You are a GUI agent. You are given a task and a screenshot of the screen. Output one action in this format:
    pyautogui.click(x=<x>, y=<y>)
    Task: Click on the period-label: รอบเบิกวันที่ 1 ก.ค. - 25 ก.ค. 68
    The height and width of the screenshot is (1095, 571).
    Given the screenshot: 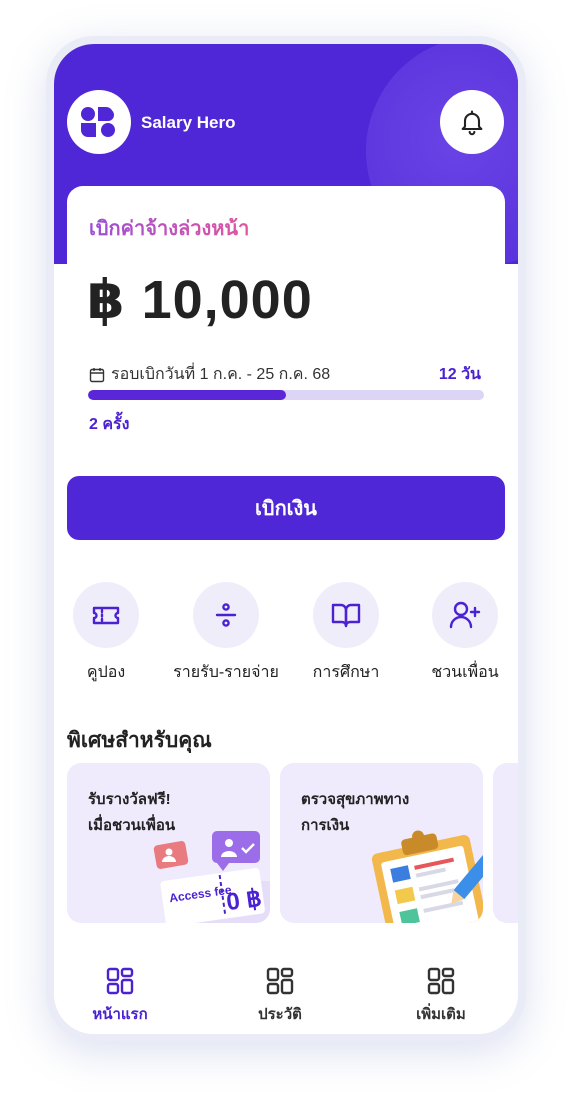 What is the action you would take?
    pyautogui.click(x=221, y=374)
    